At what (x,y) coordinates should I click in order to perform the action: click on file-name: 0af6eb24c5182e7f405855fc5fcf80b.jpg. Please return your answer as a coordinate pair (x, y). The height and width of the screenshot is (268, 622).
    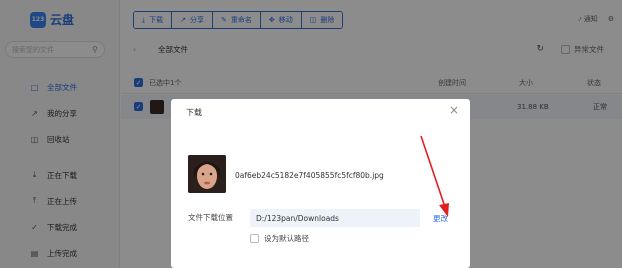
    Looking at the image, I should click on (309, 175).